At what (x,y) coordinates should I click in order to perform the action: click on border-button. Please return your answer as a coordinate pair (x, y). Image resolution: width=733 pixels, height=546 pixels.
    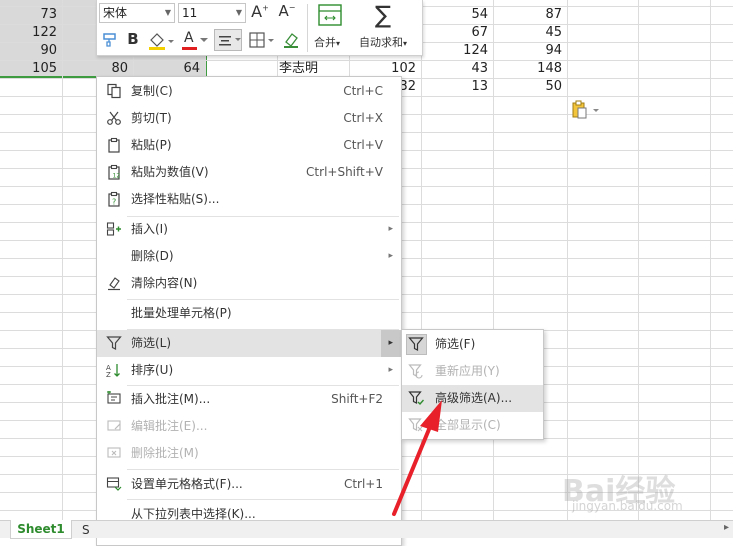
    Looking at the image, I should click on (261, 41).